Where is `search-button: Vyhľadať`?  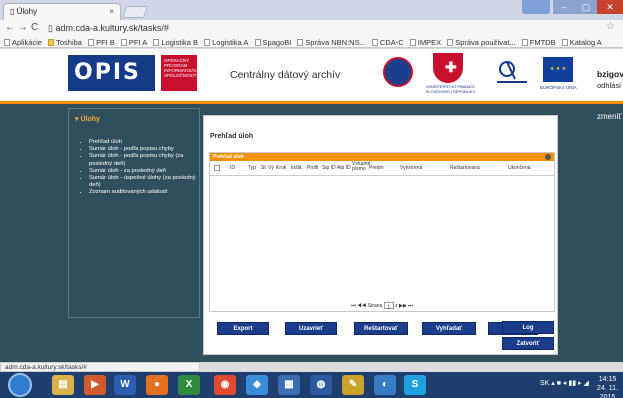
search-button: Vyhľadať is located at coordinates (449, 328).